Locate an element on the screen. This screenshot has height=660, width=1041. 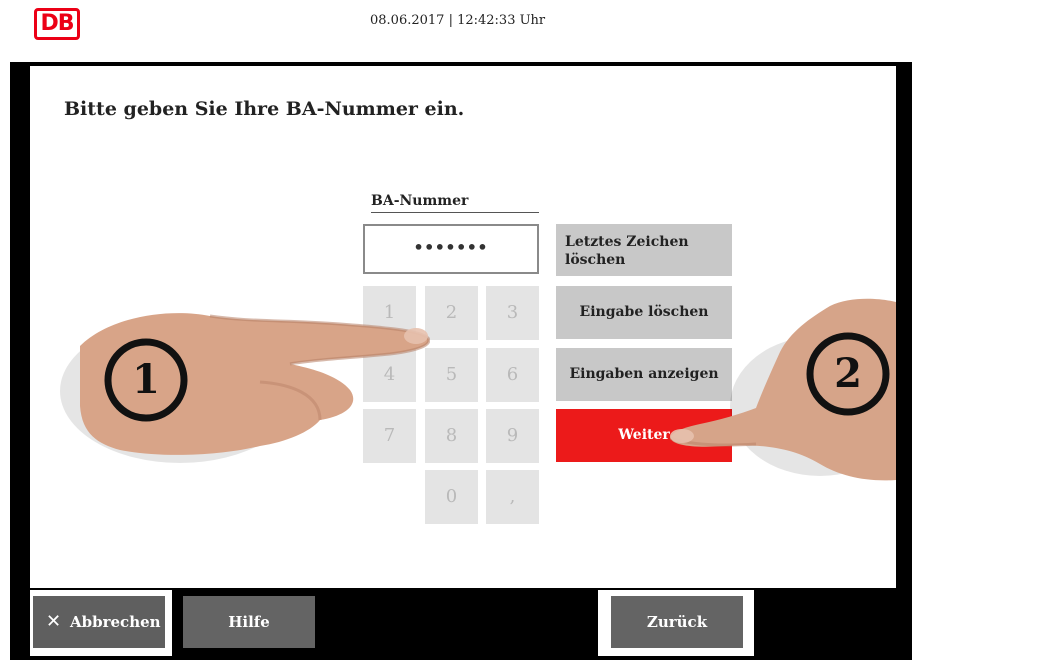
keypad-key-5: 5 is located at coordinates (451, 375).